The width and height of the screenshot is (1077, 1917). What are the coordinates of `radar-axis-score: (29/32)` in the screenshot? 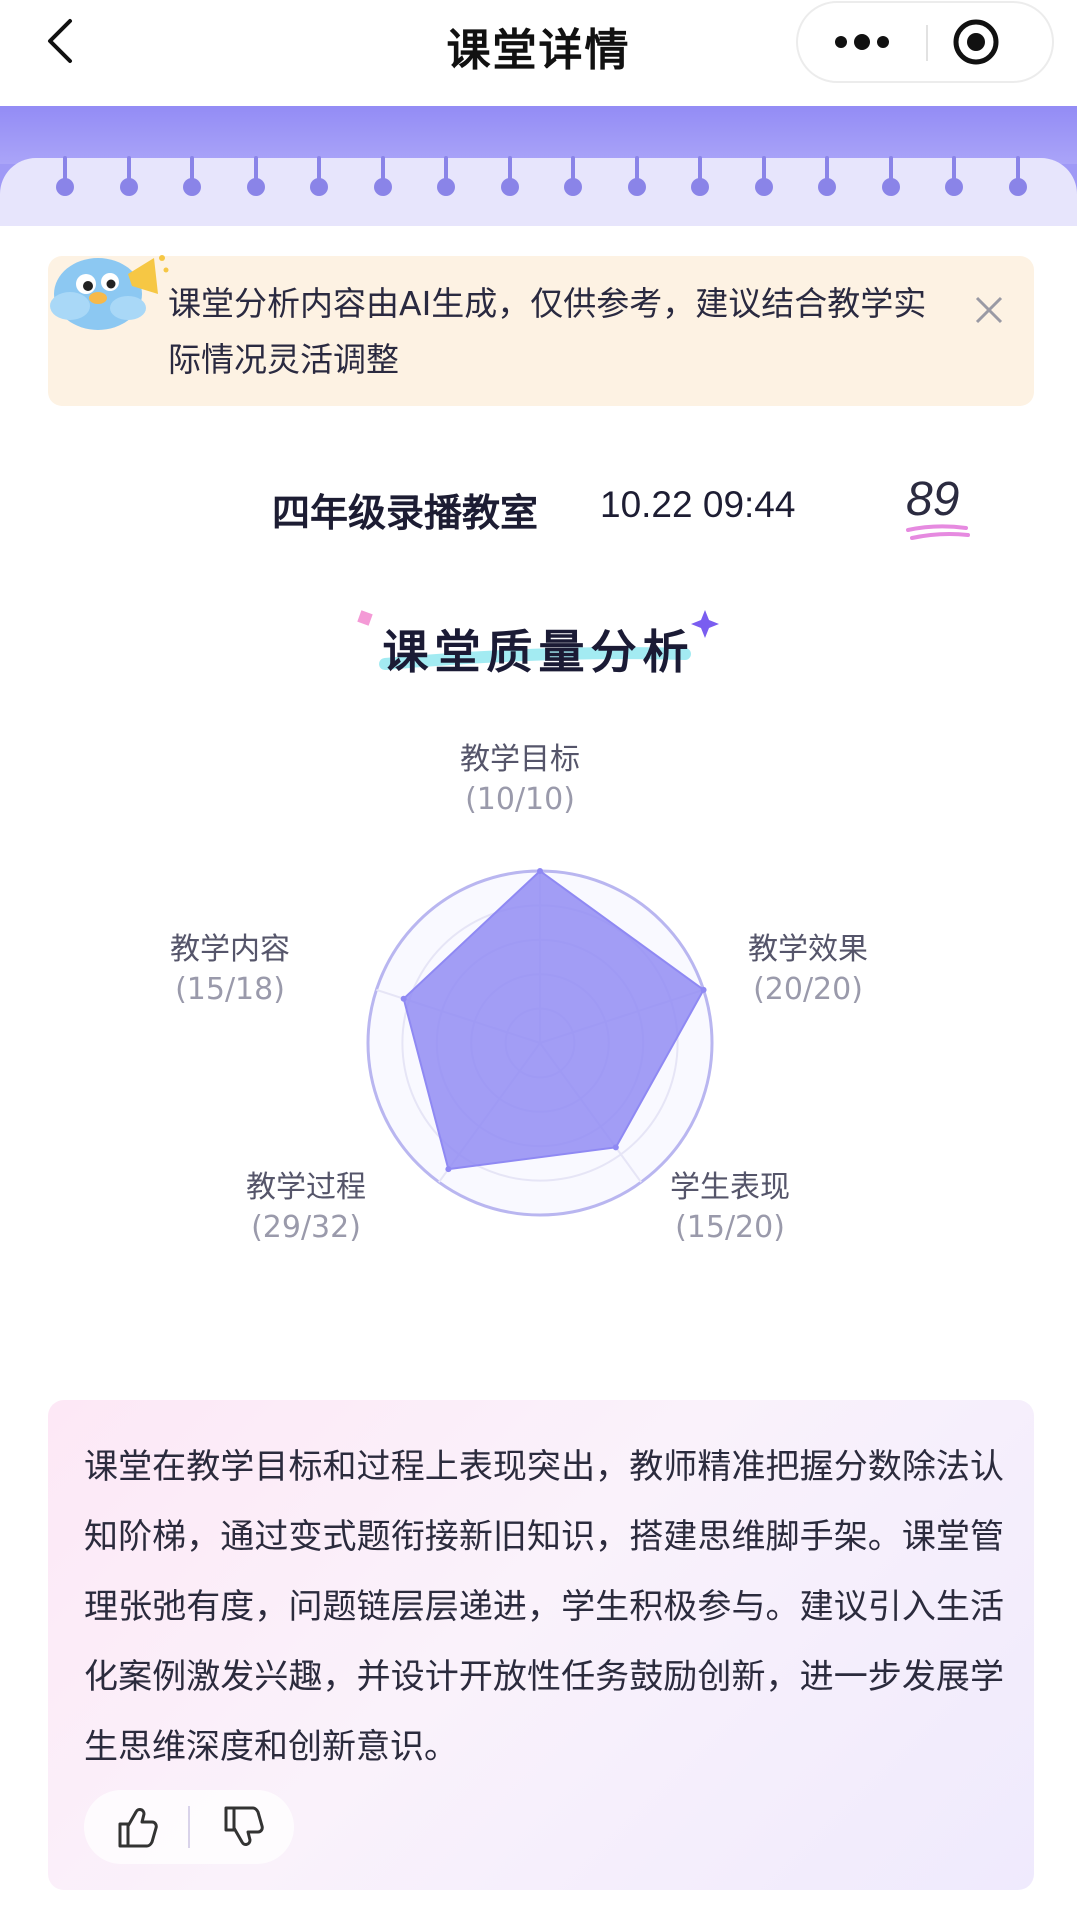 It's located at (306, 1227).